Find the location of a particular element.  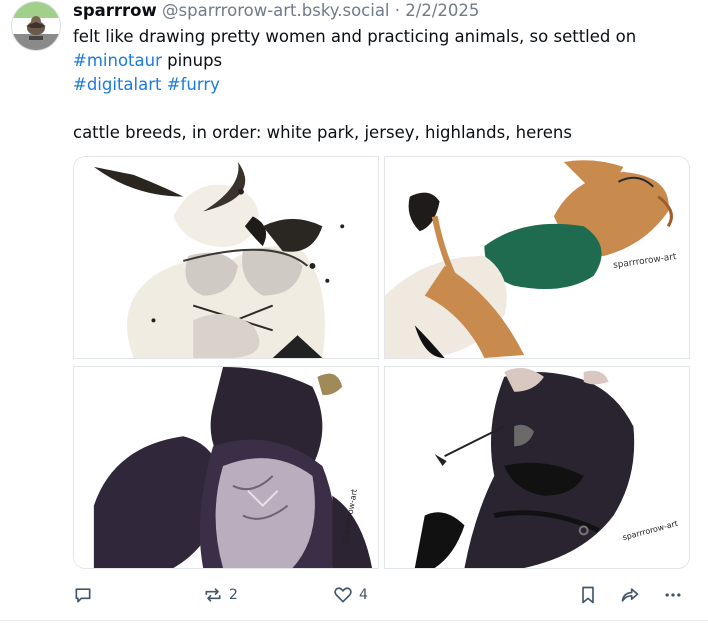

highlands-artwork: sparrrorow-art is located at coordinates (226, 467).